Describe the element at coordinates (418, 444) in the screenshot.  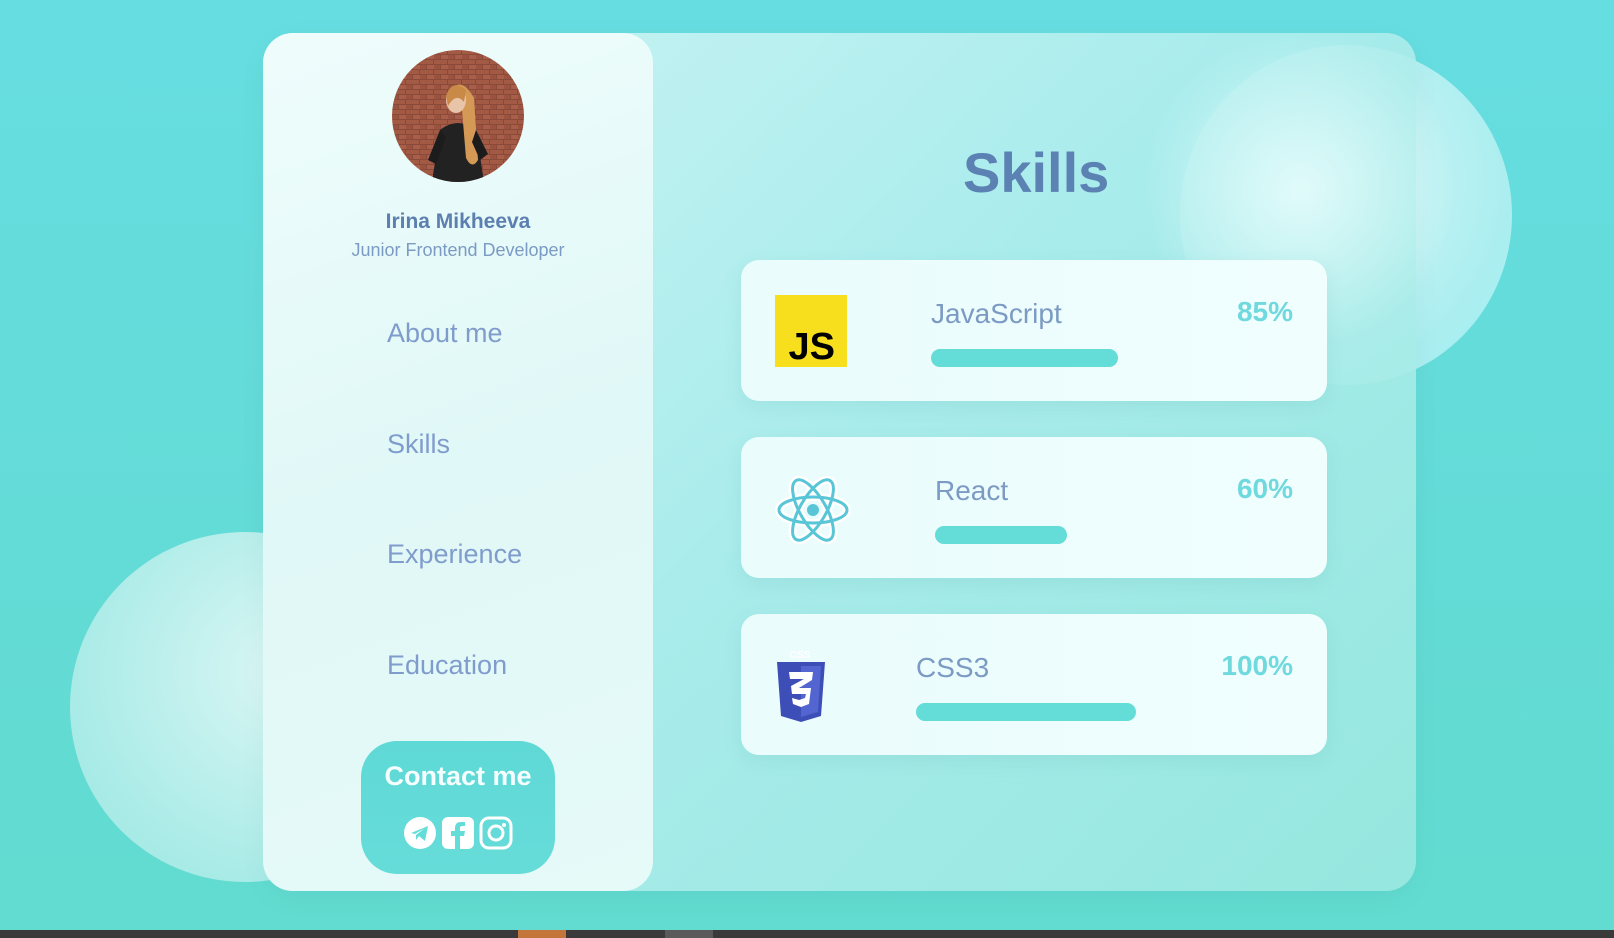
I see `nav-item-skills: Skills` at that location.